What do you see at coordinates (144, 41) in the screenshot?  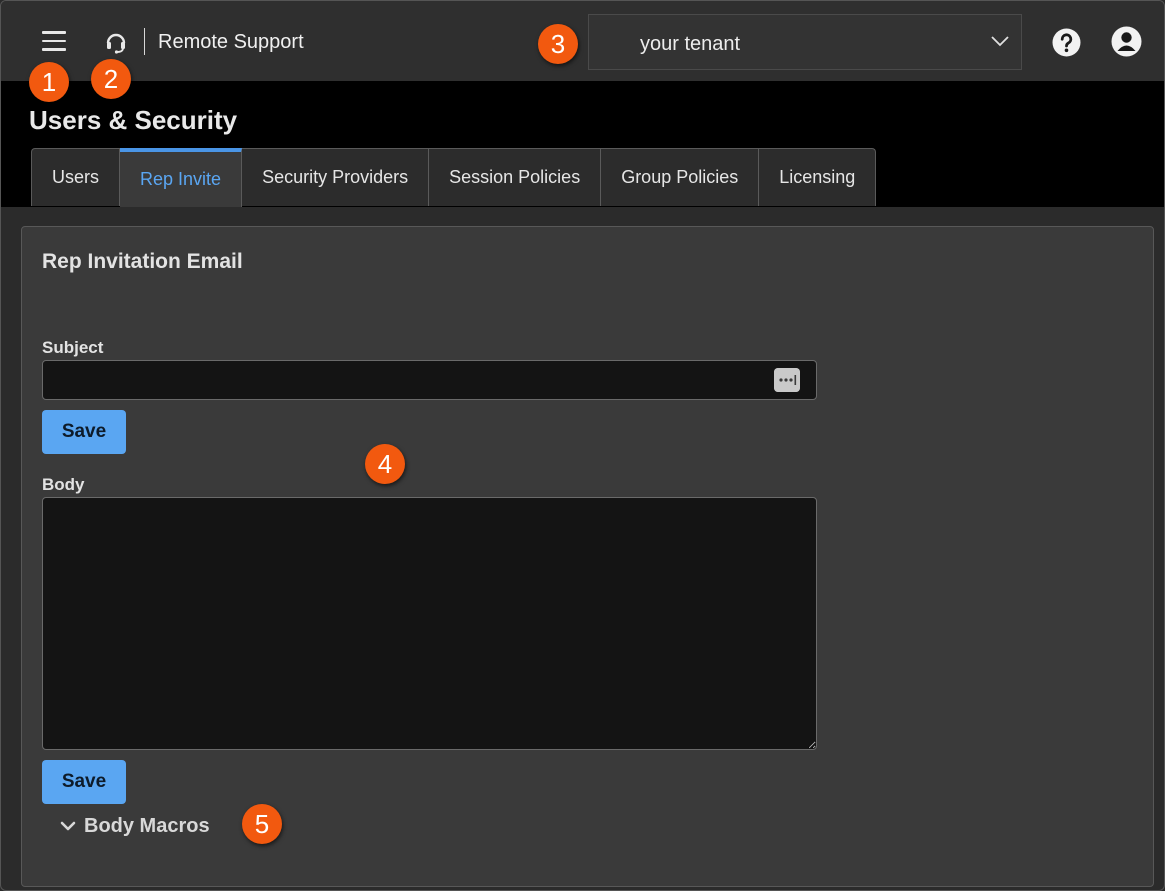 I see `brand-divider` at bounding box center [144, 41].